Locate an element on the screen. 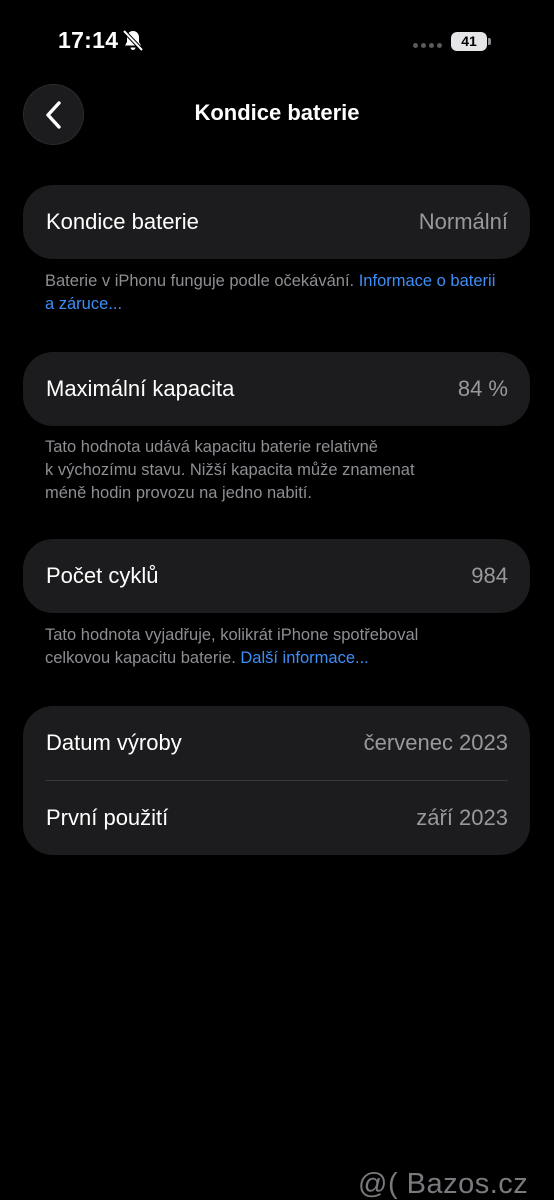  cycles-value: 984 is located at coordinates (489, 575).